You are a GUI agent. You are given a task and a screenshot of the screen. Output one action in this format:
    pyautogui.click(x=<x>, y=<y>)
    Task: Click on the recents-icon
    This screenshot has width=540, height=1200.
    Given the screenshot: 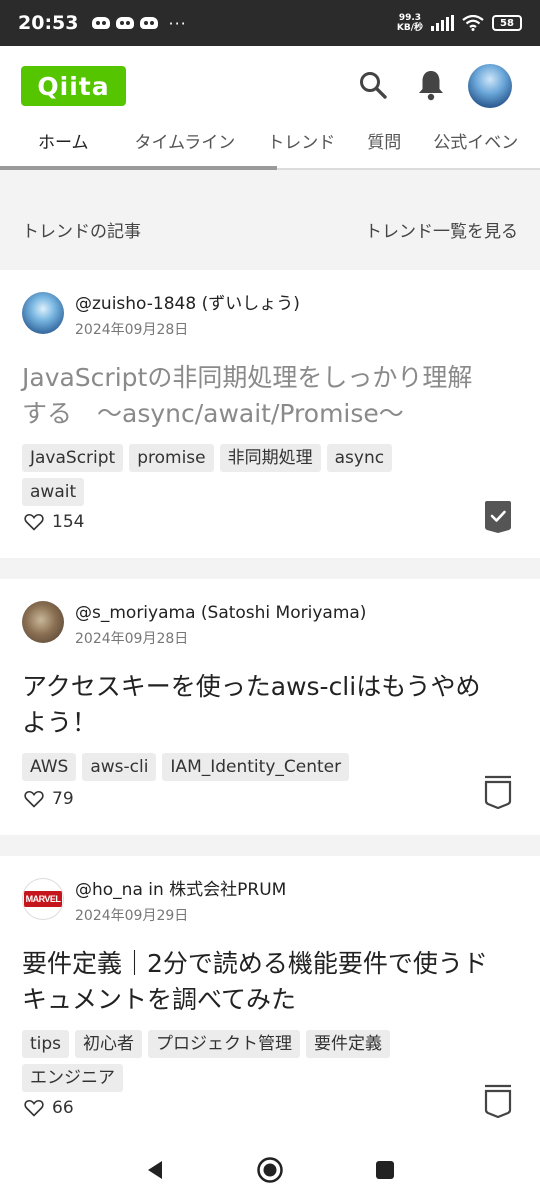 What is the action you would take?
    pyautogui.click(x=385, y=1170)
    